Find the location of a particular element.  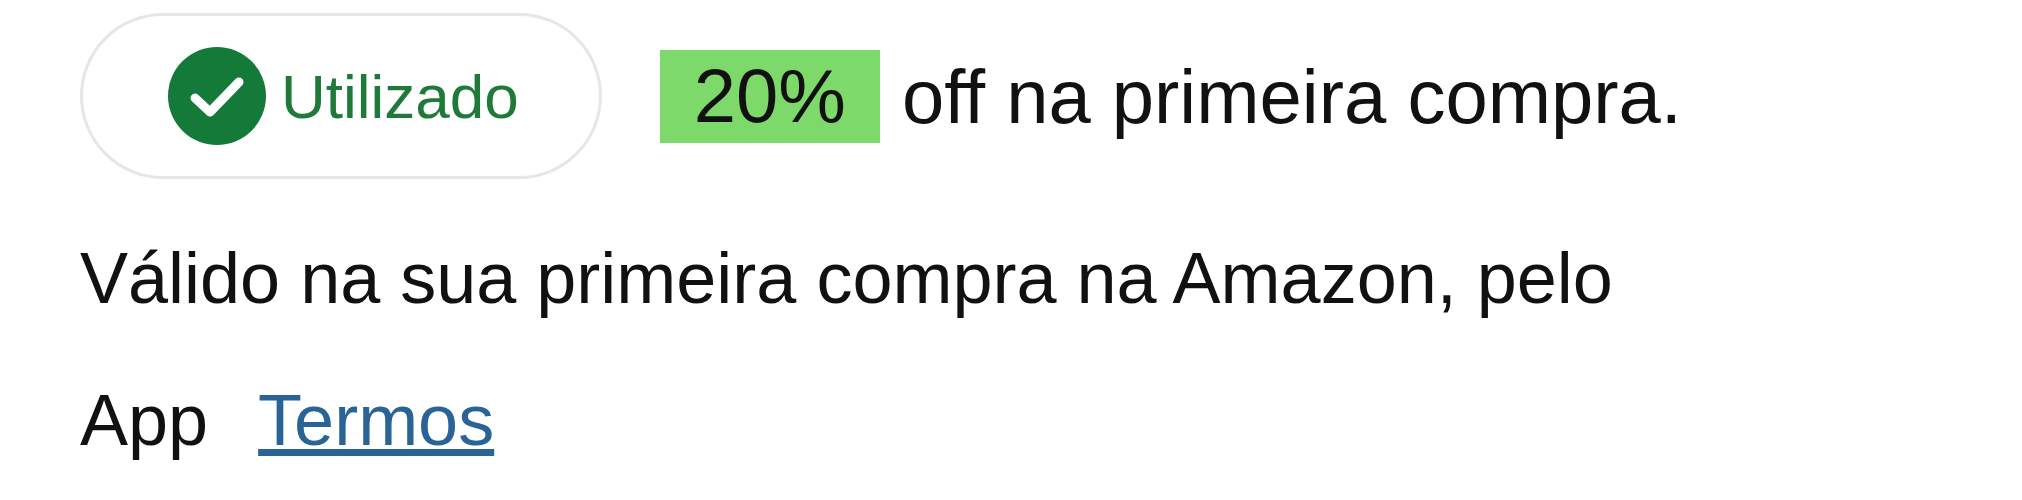

status-label: Utilizado is located at coordinates (400, 96).